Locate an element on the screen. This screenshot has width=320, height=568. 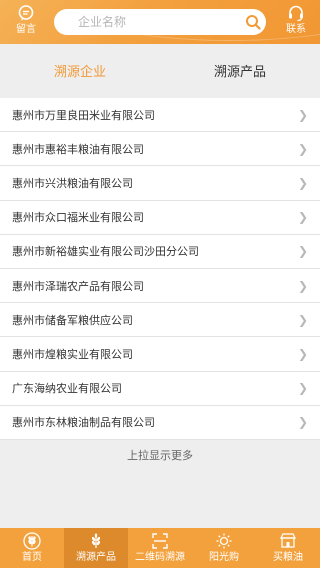
category-tabs: 溯源企业 溯源产品 is located at coordinates (160, 72).